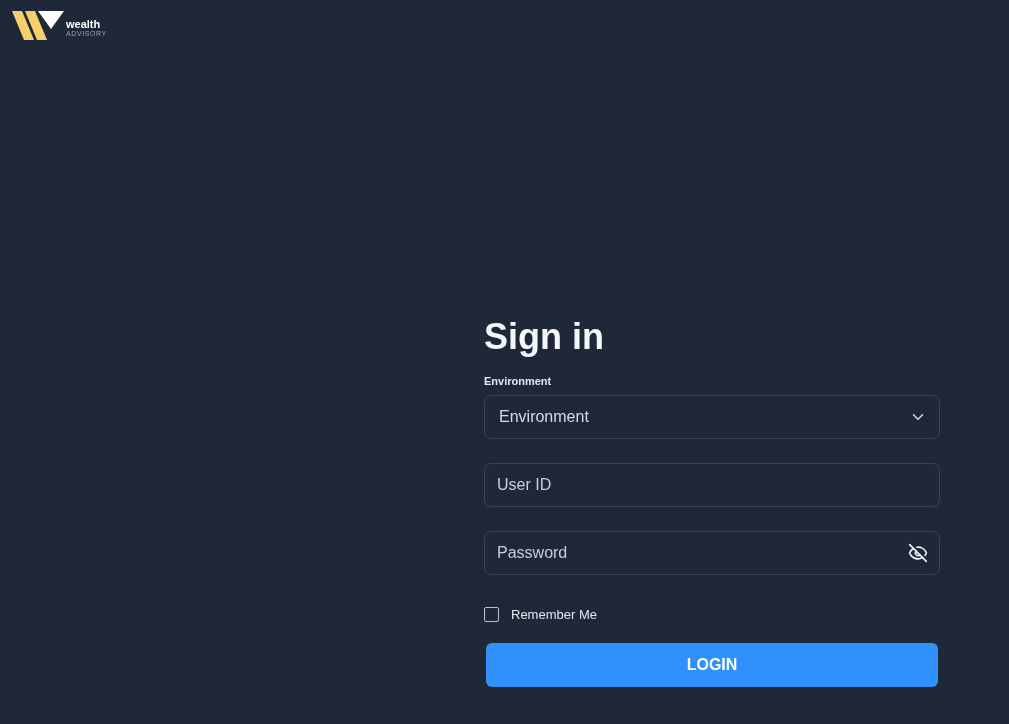  What do you see at coordinates (38, 25) in the screenshot?
I see `logo-icon` at bounding box center [38, 25].